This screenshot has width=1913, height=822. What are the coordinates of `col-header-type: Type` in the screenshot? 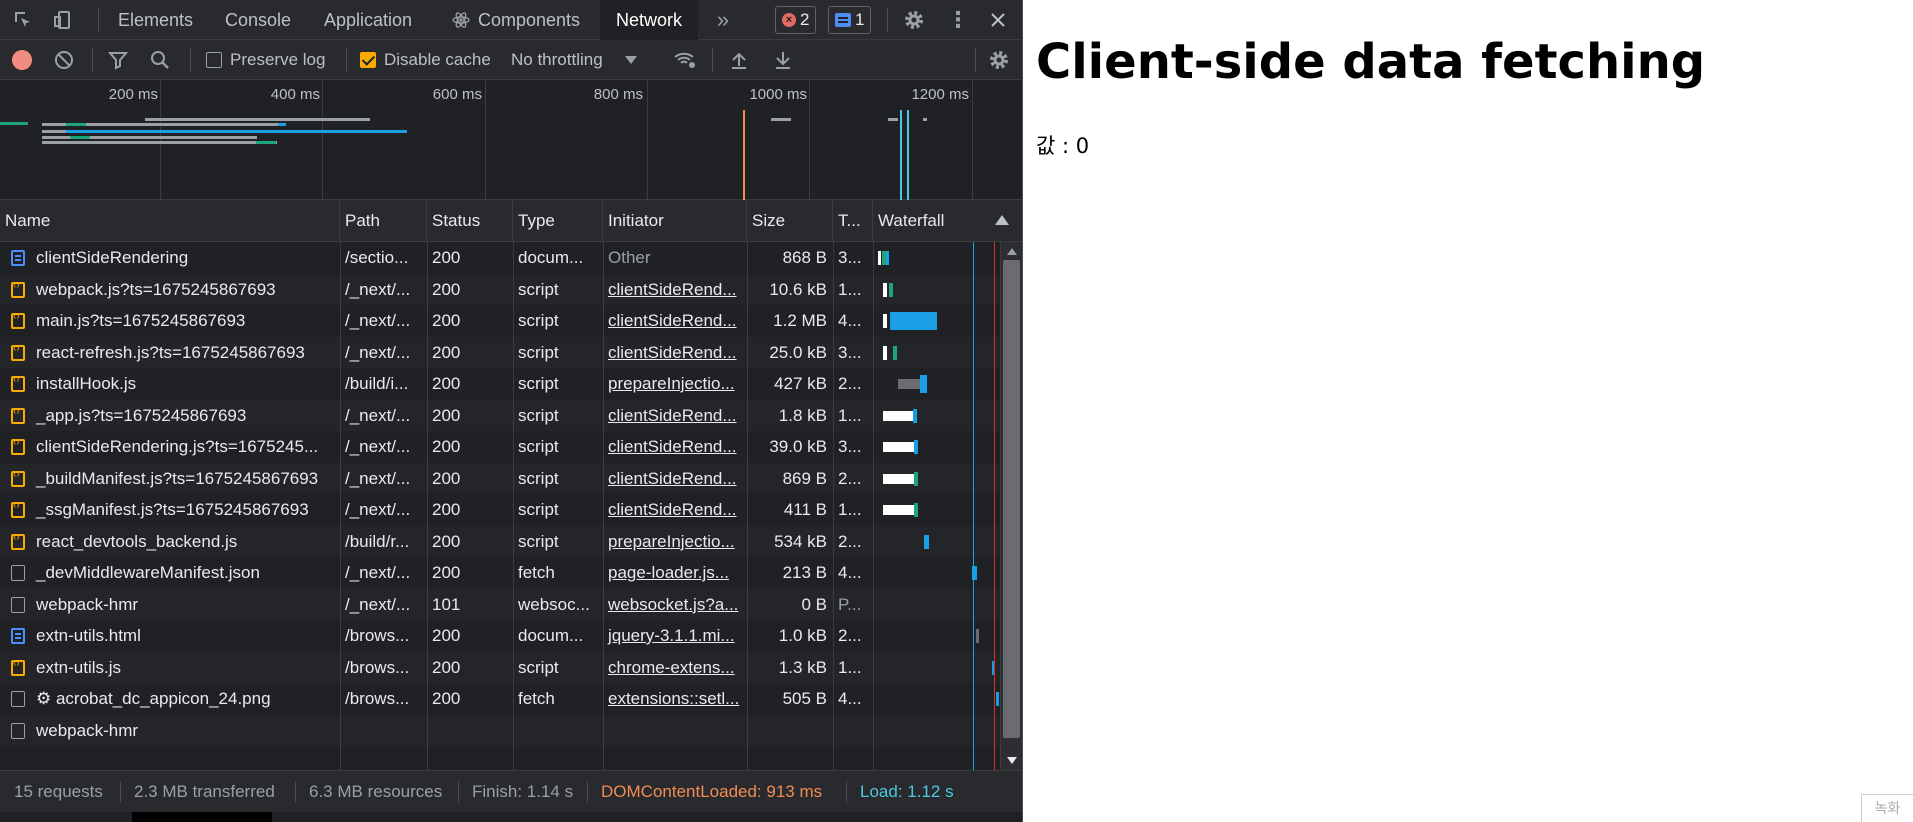 It's located at (558, 221).